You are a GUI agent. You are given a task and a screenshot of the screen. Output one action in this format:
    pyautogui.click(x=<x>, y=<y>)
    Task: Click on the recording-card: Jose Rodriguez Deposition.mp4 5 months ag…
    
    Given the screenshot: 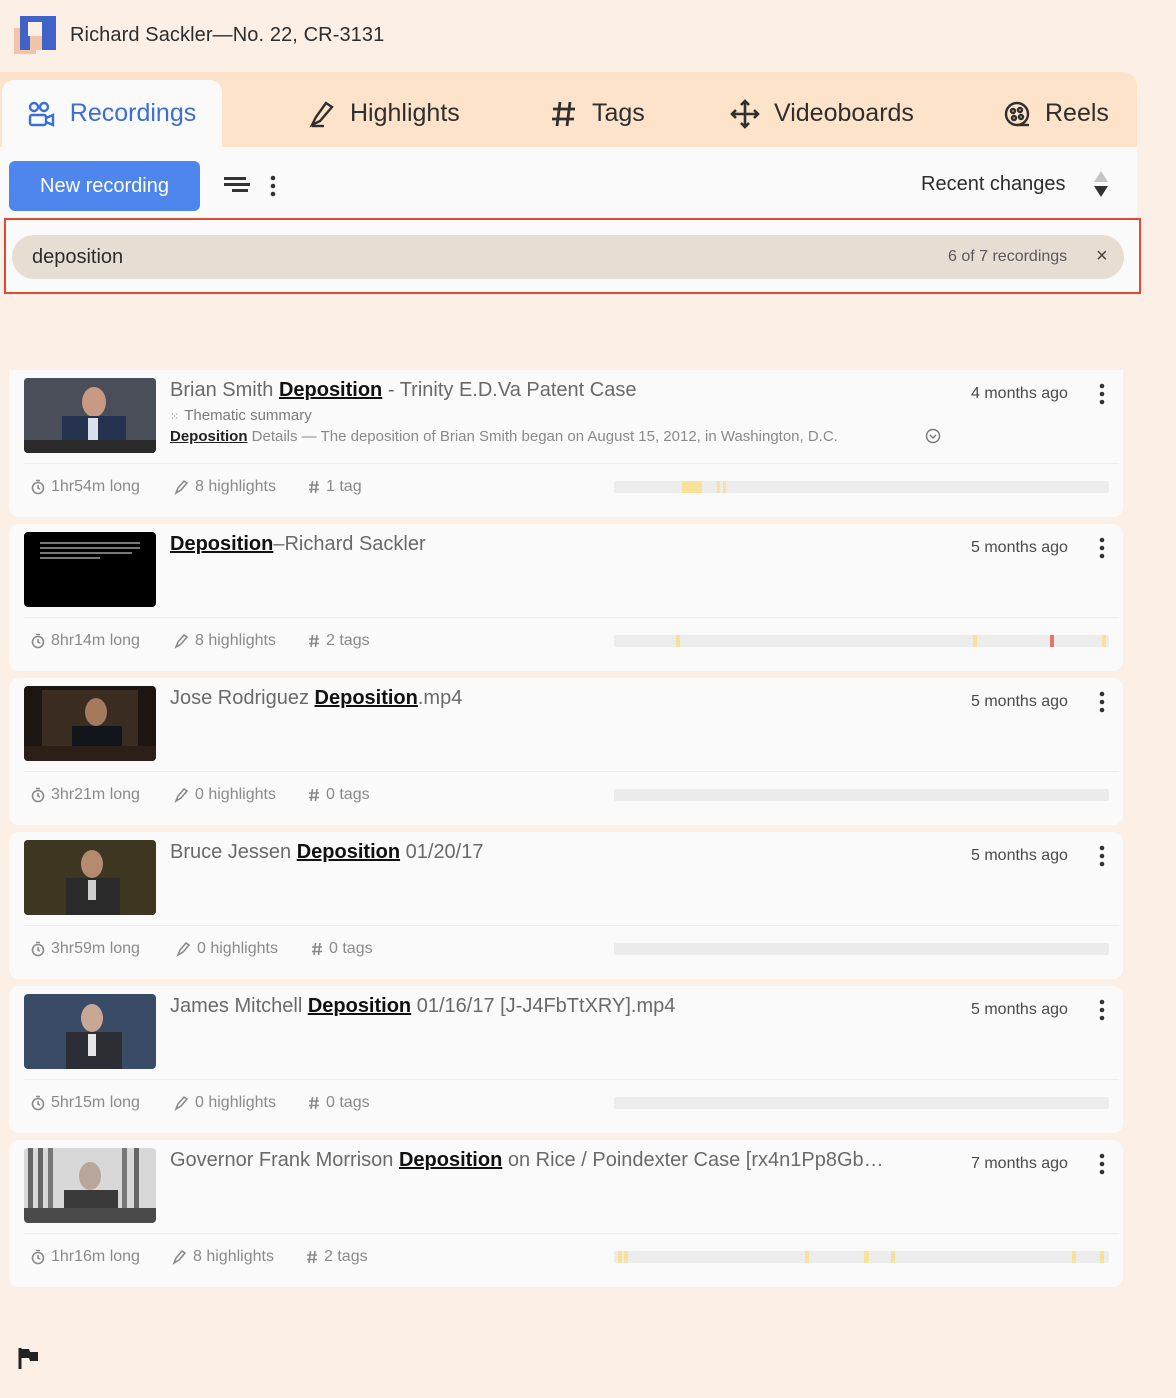 What is the action you would take?
    pyautogui.click(x=566, y=751)
    